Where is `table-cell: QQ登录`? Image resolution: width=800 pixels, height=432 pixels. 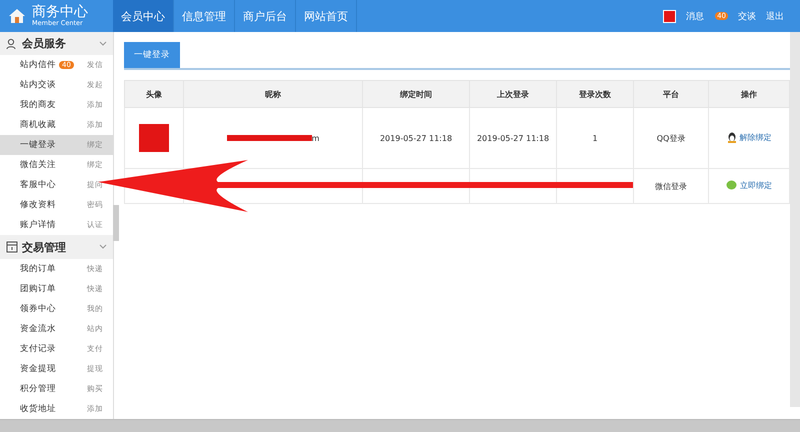 table-cell: QQ登录 is located at coordinates (671, 138).